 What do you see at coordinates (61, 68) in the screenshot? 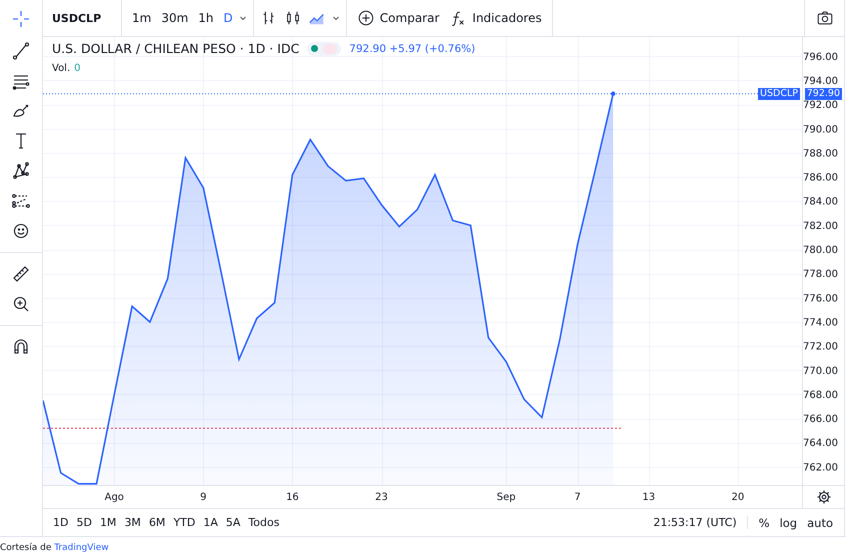
I see `volume-label: Vol.` at bounding box center [61, 68].